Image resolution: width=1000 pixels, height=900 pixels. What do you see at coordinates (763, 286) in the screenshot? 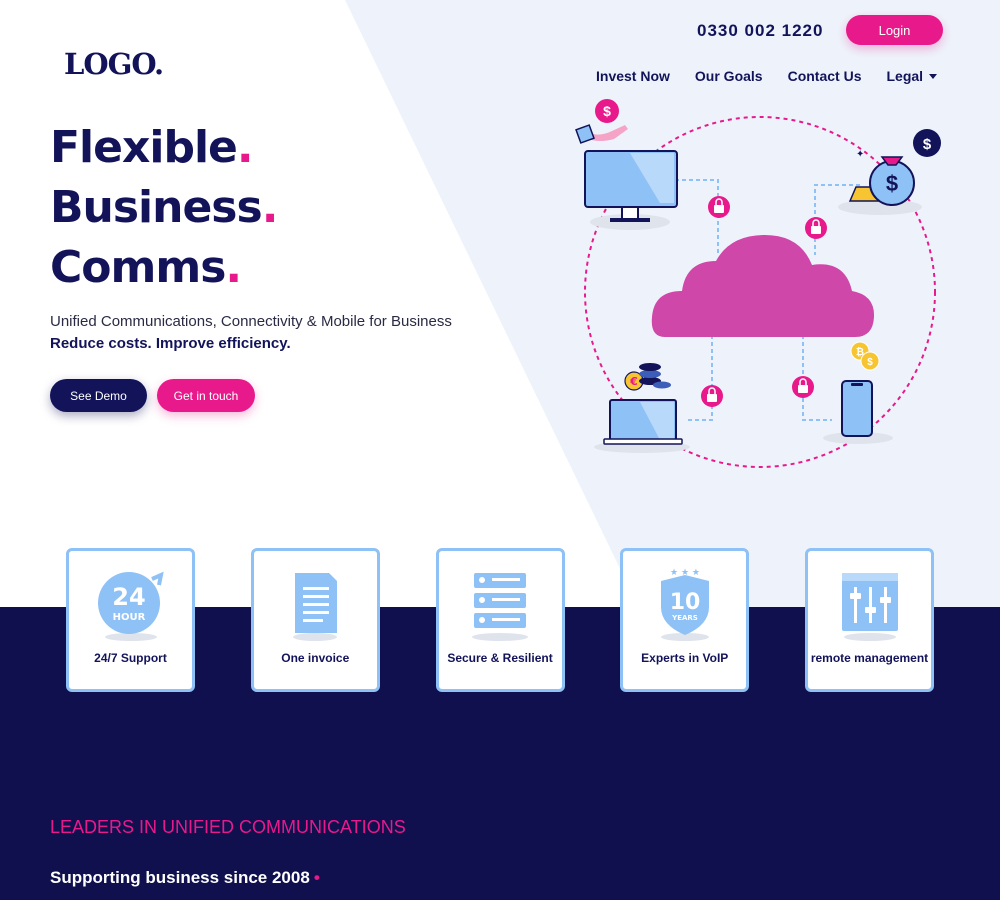
I see `cloud-icon` at bounding box center [763, 286].